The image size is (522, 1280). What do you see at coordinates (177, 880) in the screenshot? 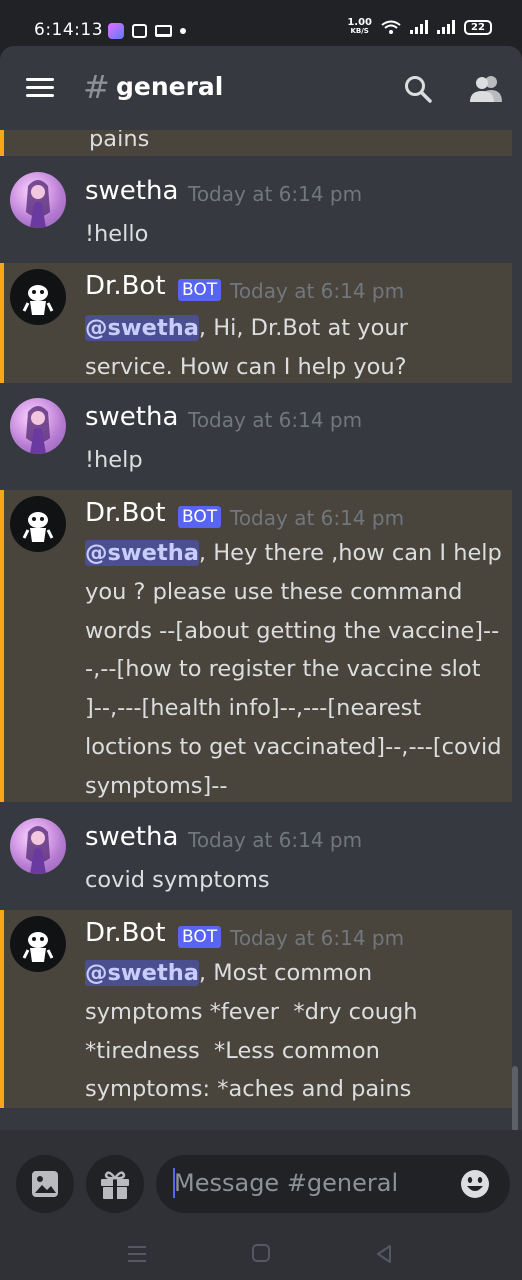
I see `message-body: covid symptoms` at bounding box center [177, 880].